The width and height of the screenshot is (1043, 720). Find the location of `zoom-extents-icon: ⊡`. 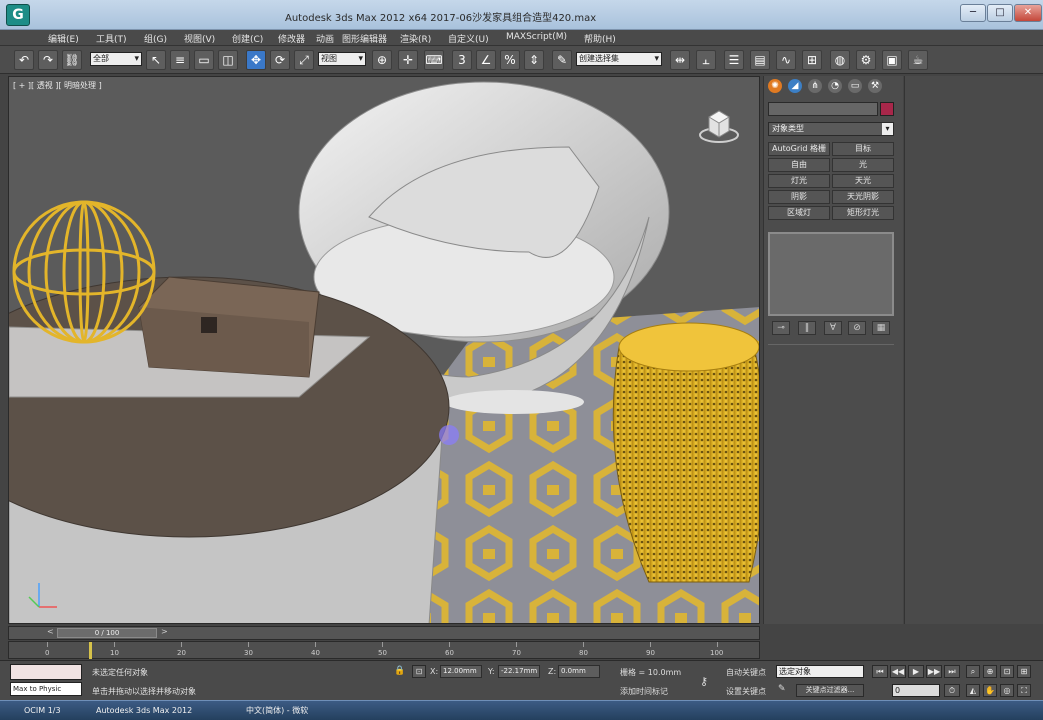

zoom-extents-icon: ⊡ is located at coordinates (1007, 671).